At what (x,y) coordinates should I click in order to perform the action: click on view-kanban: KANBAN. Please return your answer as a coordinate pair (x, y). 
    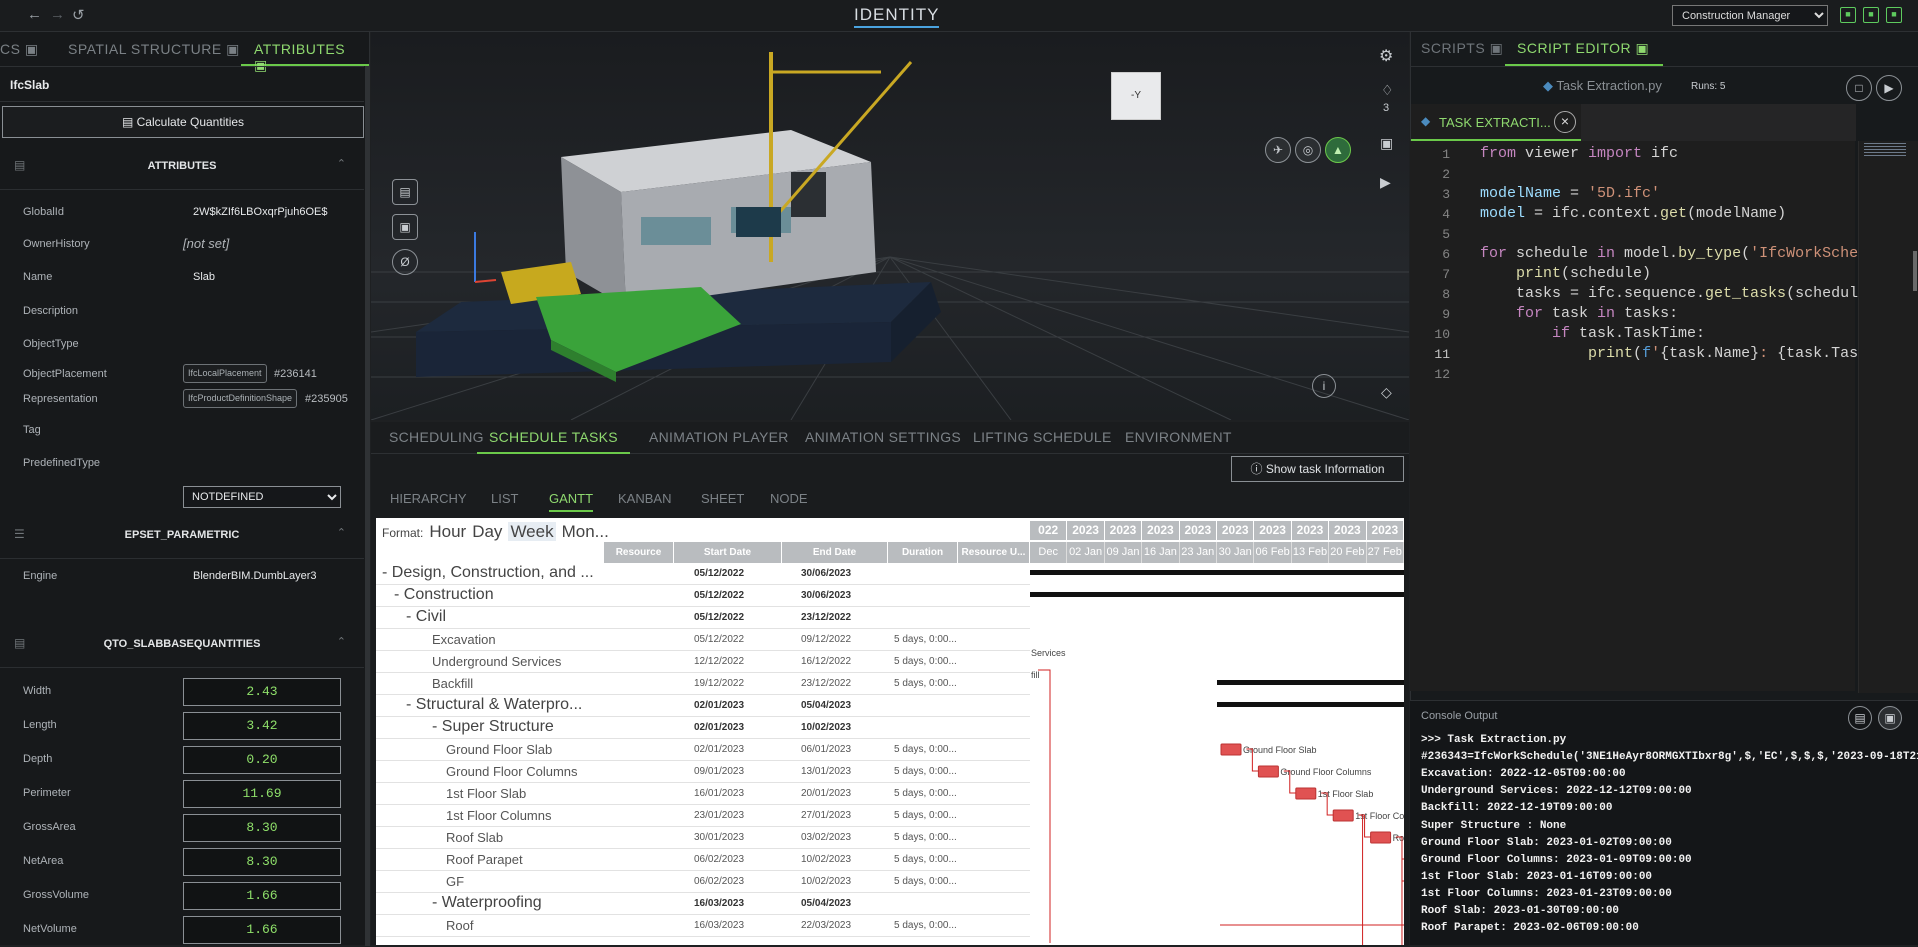
    Looking at the image, I should click on (644, 498).